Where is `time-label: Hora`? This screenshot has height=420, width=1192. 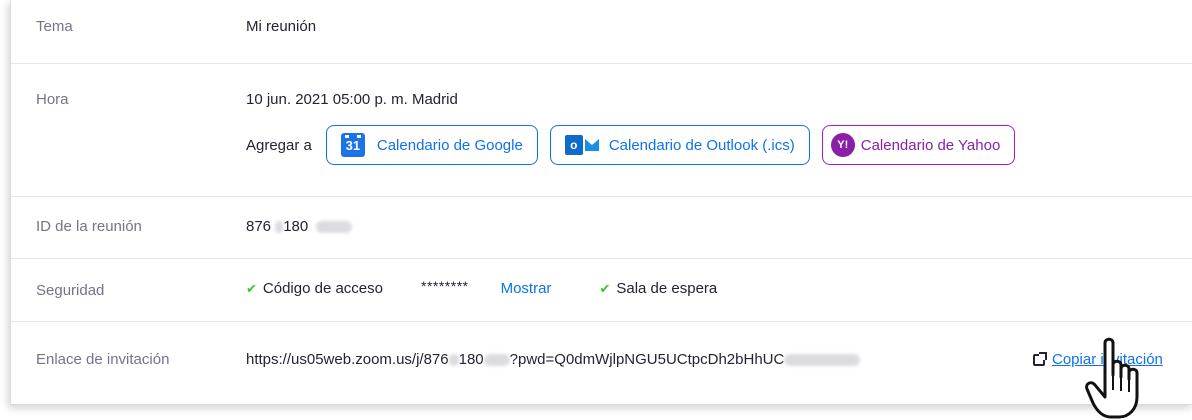 time-label: Hora is located at coordinates (52, 99).